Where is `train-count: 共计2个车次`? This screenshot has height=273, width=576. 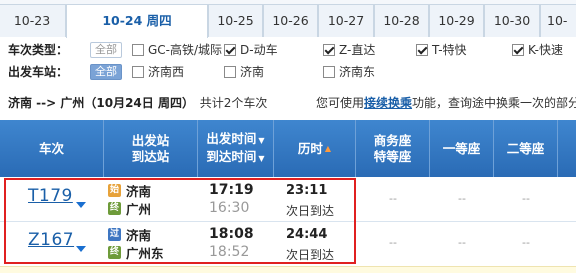 train-count: 共计2个车次 is located at coordinates (233, 103).